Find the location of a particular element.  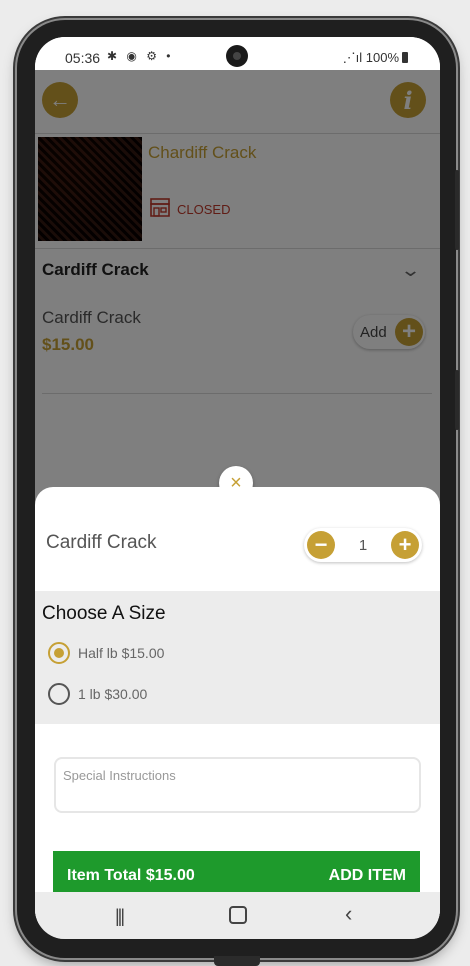

size-option-1-lb: 1 lb $30.00 is located at coordinates (148, 694).